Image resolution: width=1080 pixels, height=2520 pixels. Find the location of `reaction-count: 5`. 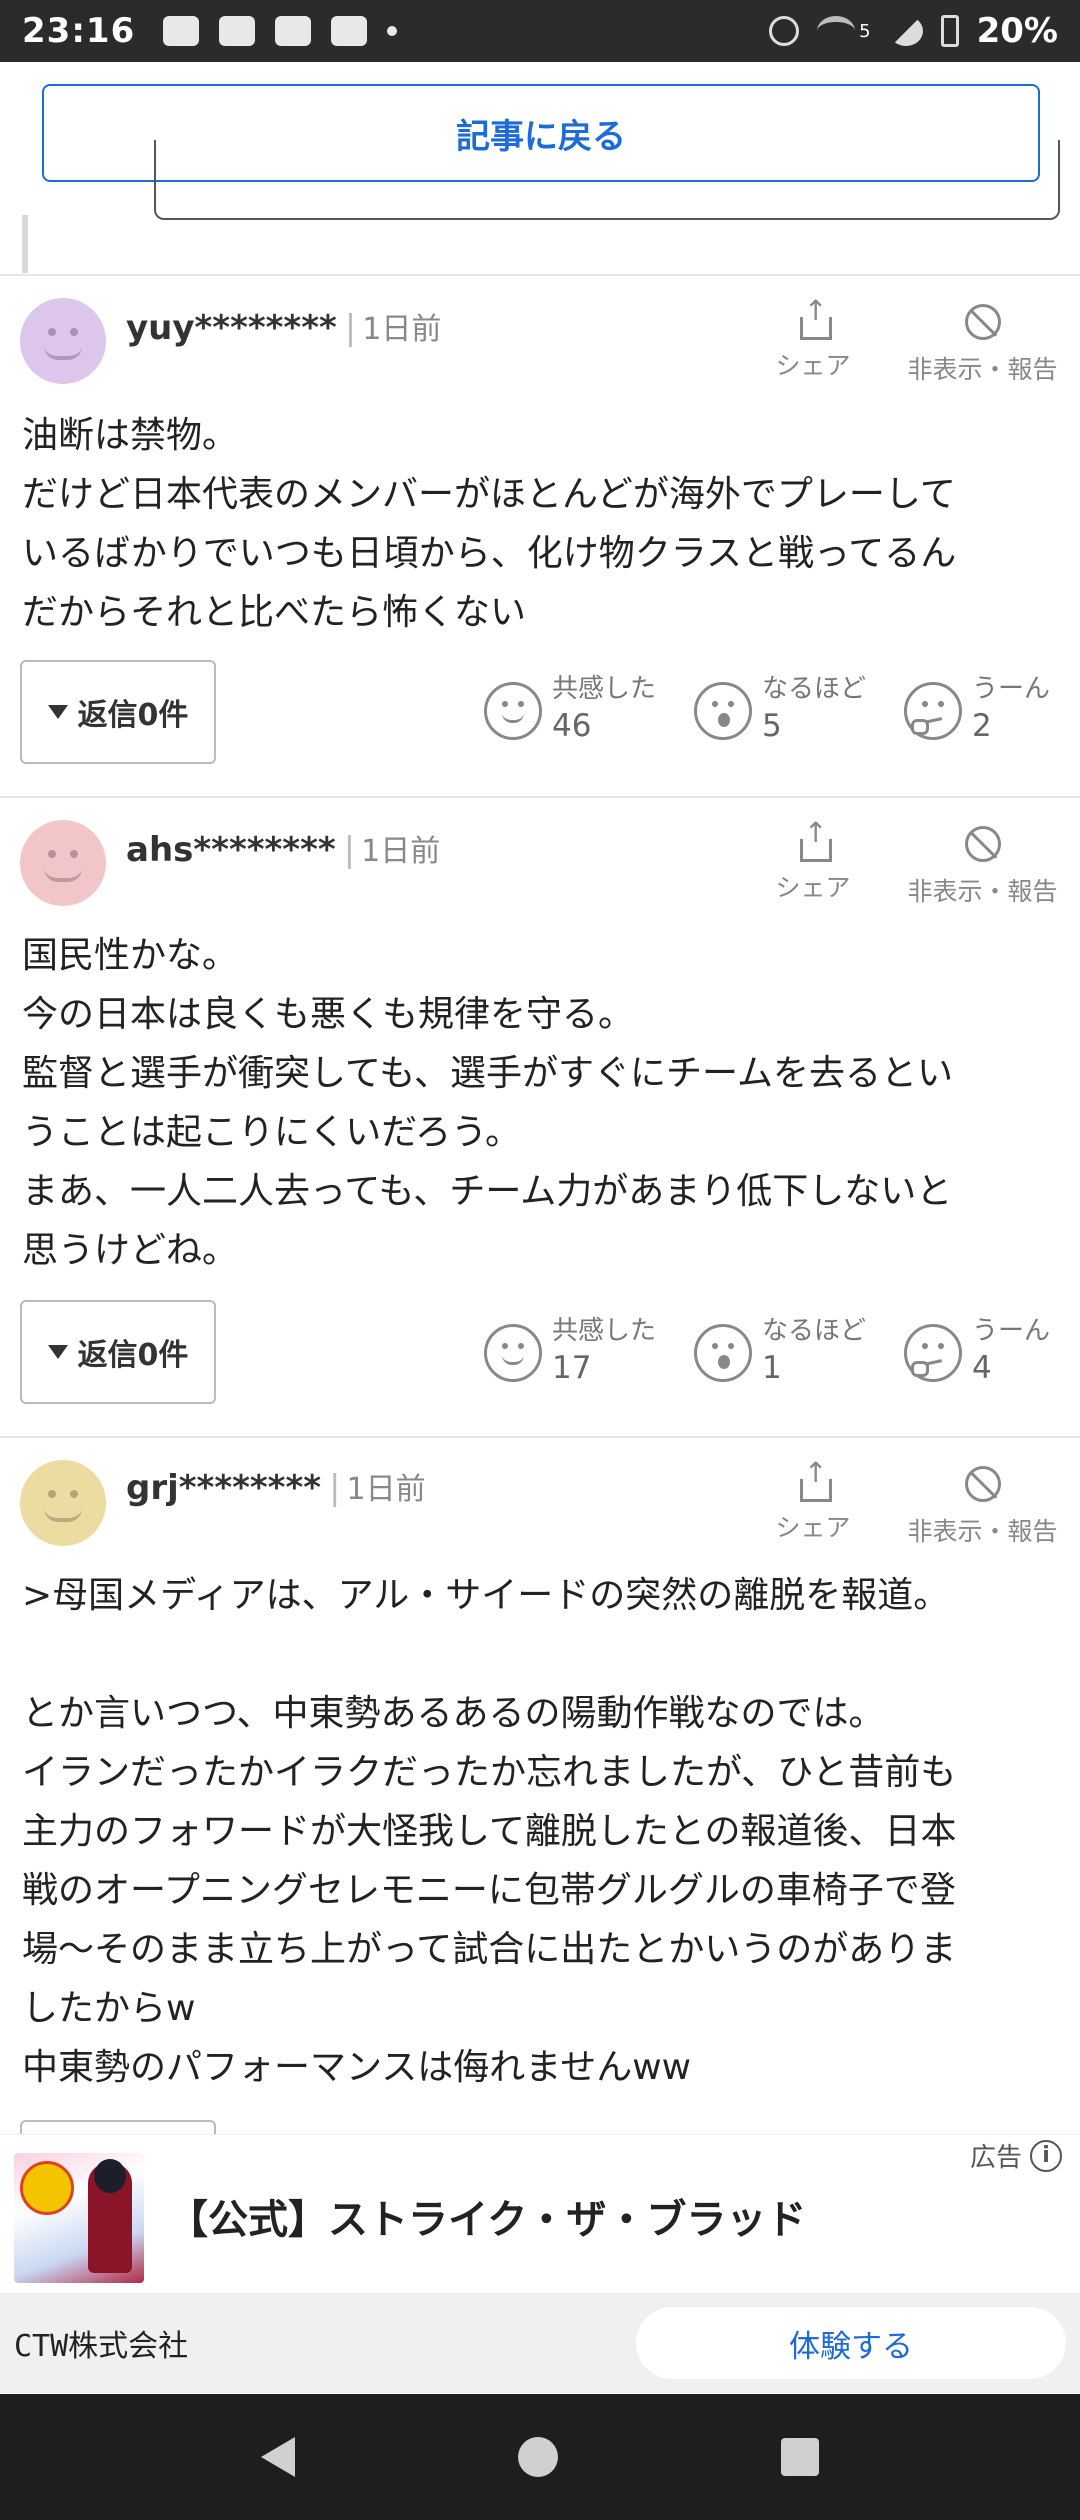

reaction-count: 5 is located at coordinates (772, 726).